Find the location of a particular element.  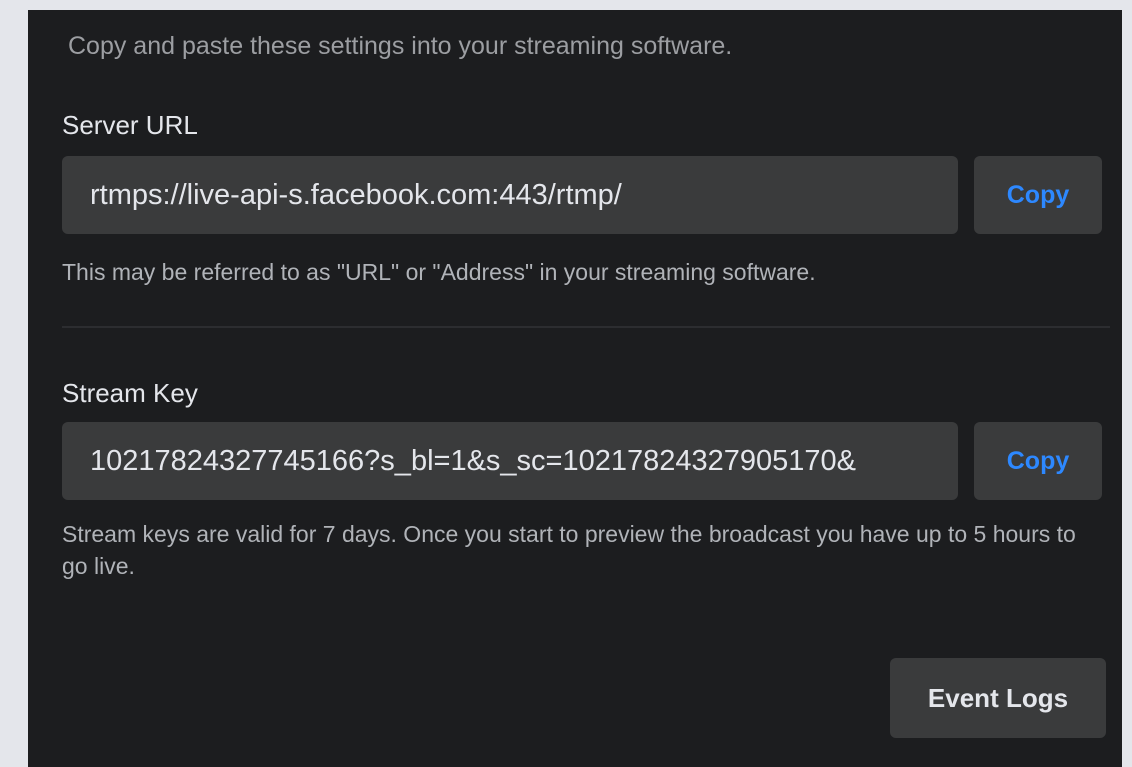

server-url-label: Server URL is located at coordinates (130, 125).